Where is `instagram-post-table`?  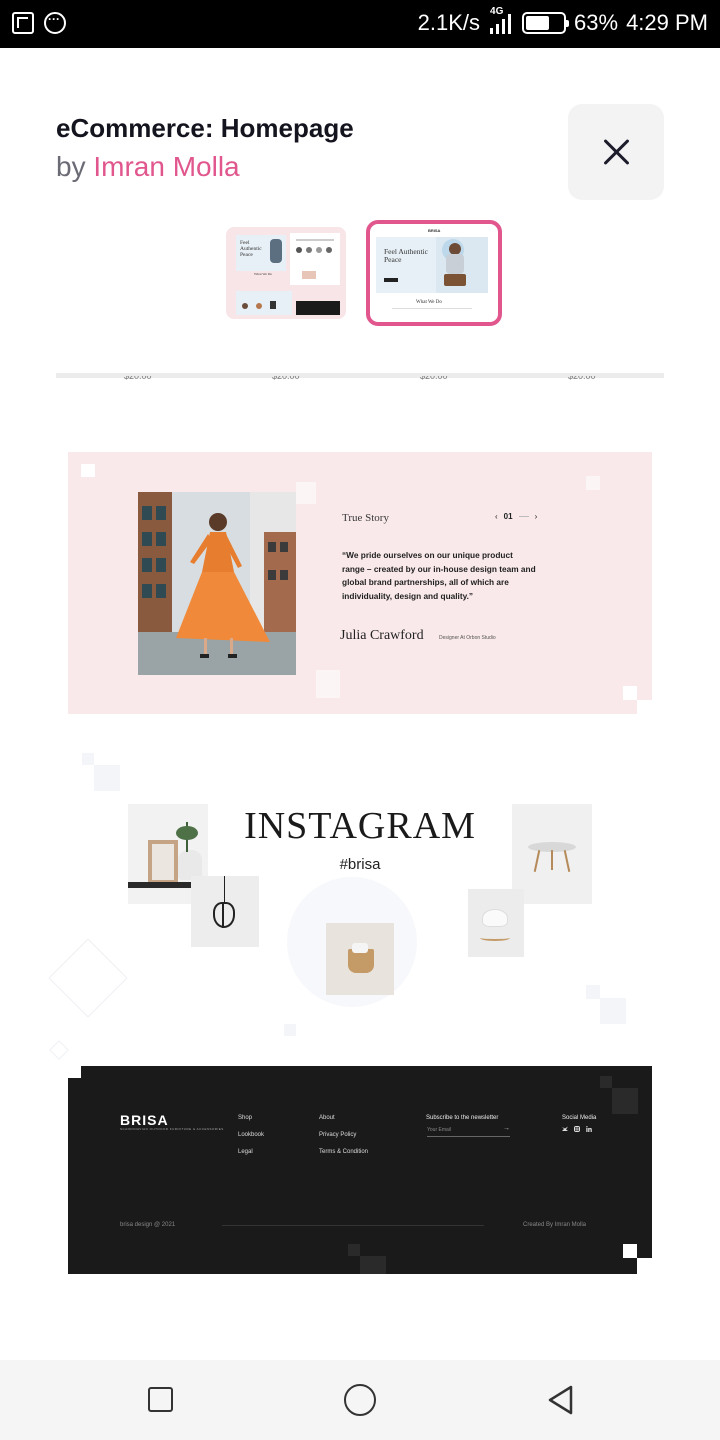 instagram-post-table is located at coordinates (552, 854).